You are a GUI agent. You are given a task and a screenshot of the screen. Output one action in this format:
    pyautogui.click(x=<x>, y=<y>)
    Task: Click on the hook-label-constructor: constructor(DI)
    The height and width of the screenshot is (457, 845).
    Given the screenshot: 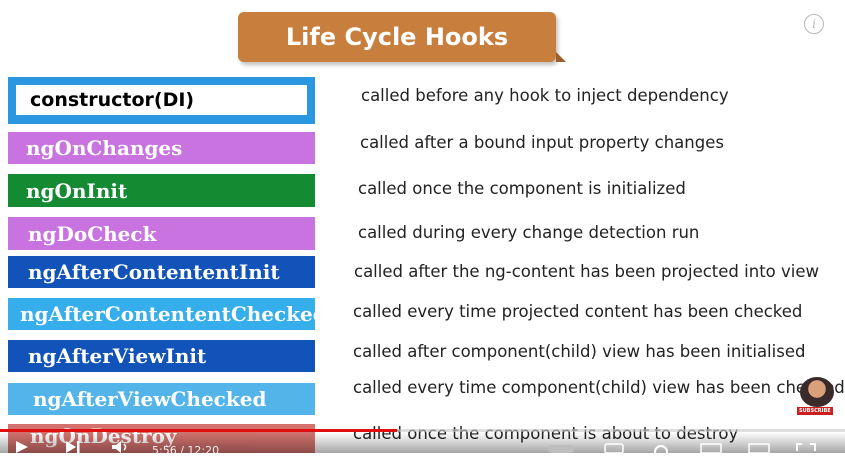 What is the action you would take?
    pyautogui.click(x=161, y=100)
    